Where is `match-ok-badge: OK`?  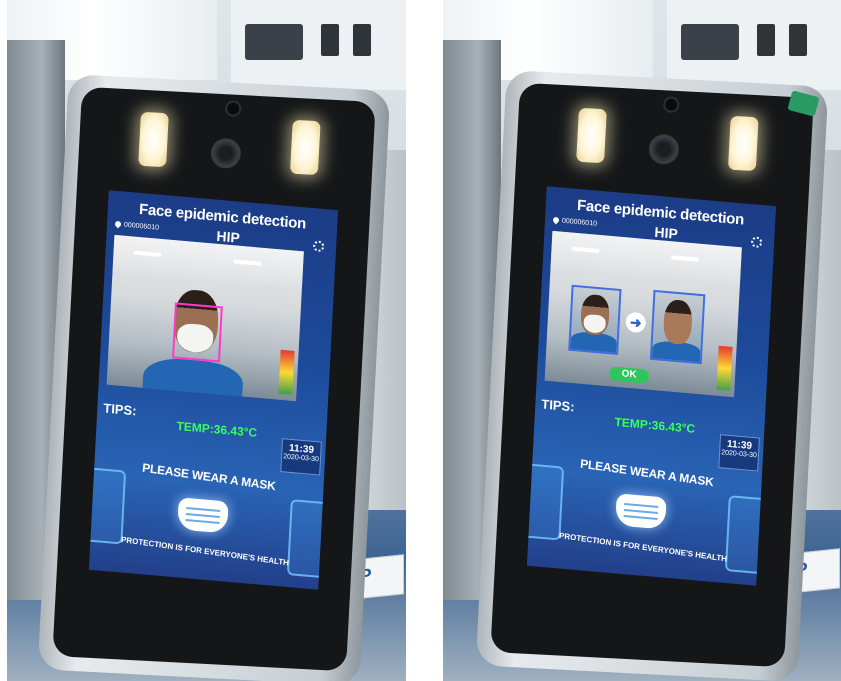 match-ok-badge: OK is located at coordinates (629, 375).